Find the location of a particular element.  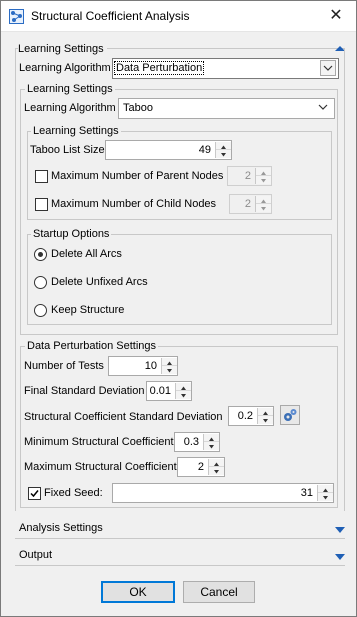

innermost-learning-settings-title: Learning Settings is located at coordinates (76, 131).